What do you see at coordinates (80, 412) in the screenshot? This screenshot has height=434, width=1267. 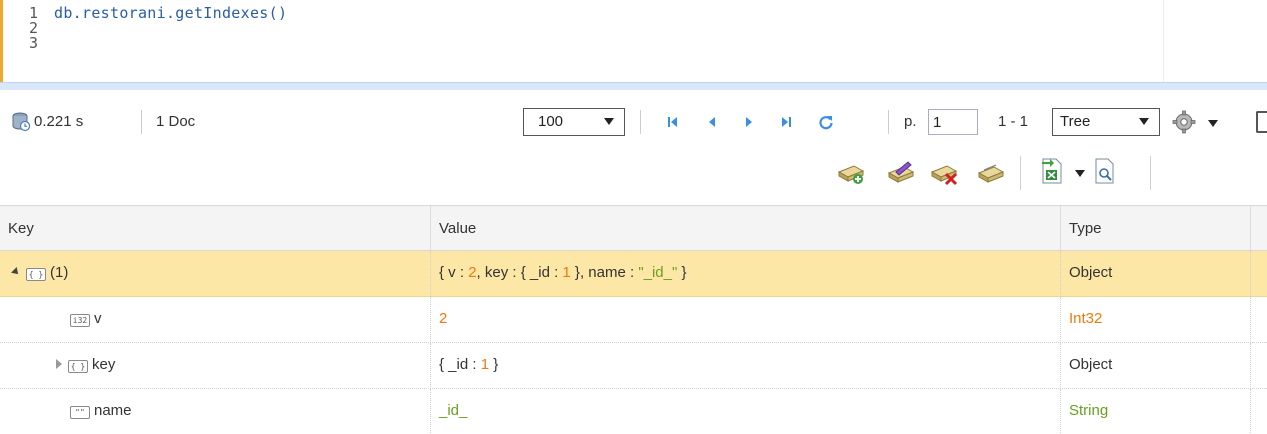 I see `string-icon: ""` at bounding box center [80, 412].